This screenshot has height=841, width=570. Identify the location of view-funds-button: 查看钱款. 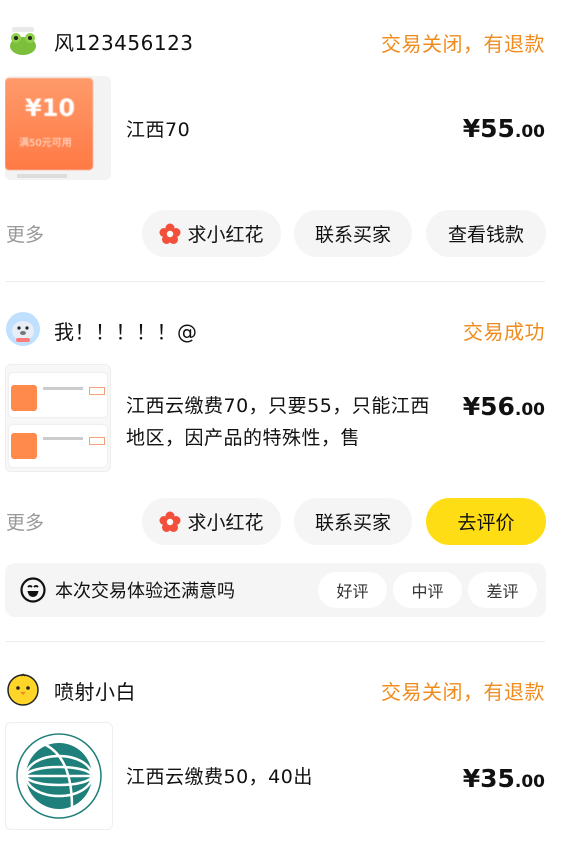
(486, 233).